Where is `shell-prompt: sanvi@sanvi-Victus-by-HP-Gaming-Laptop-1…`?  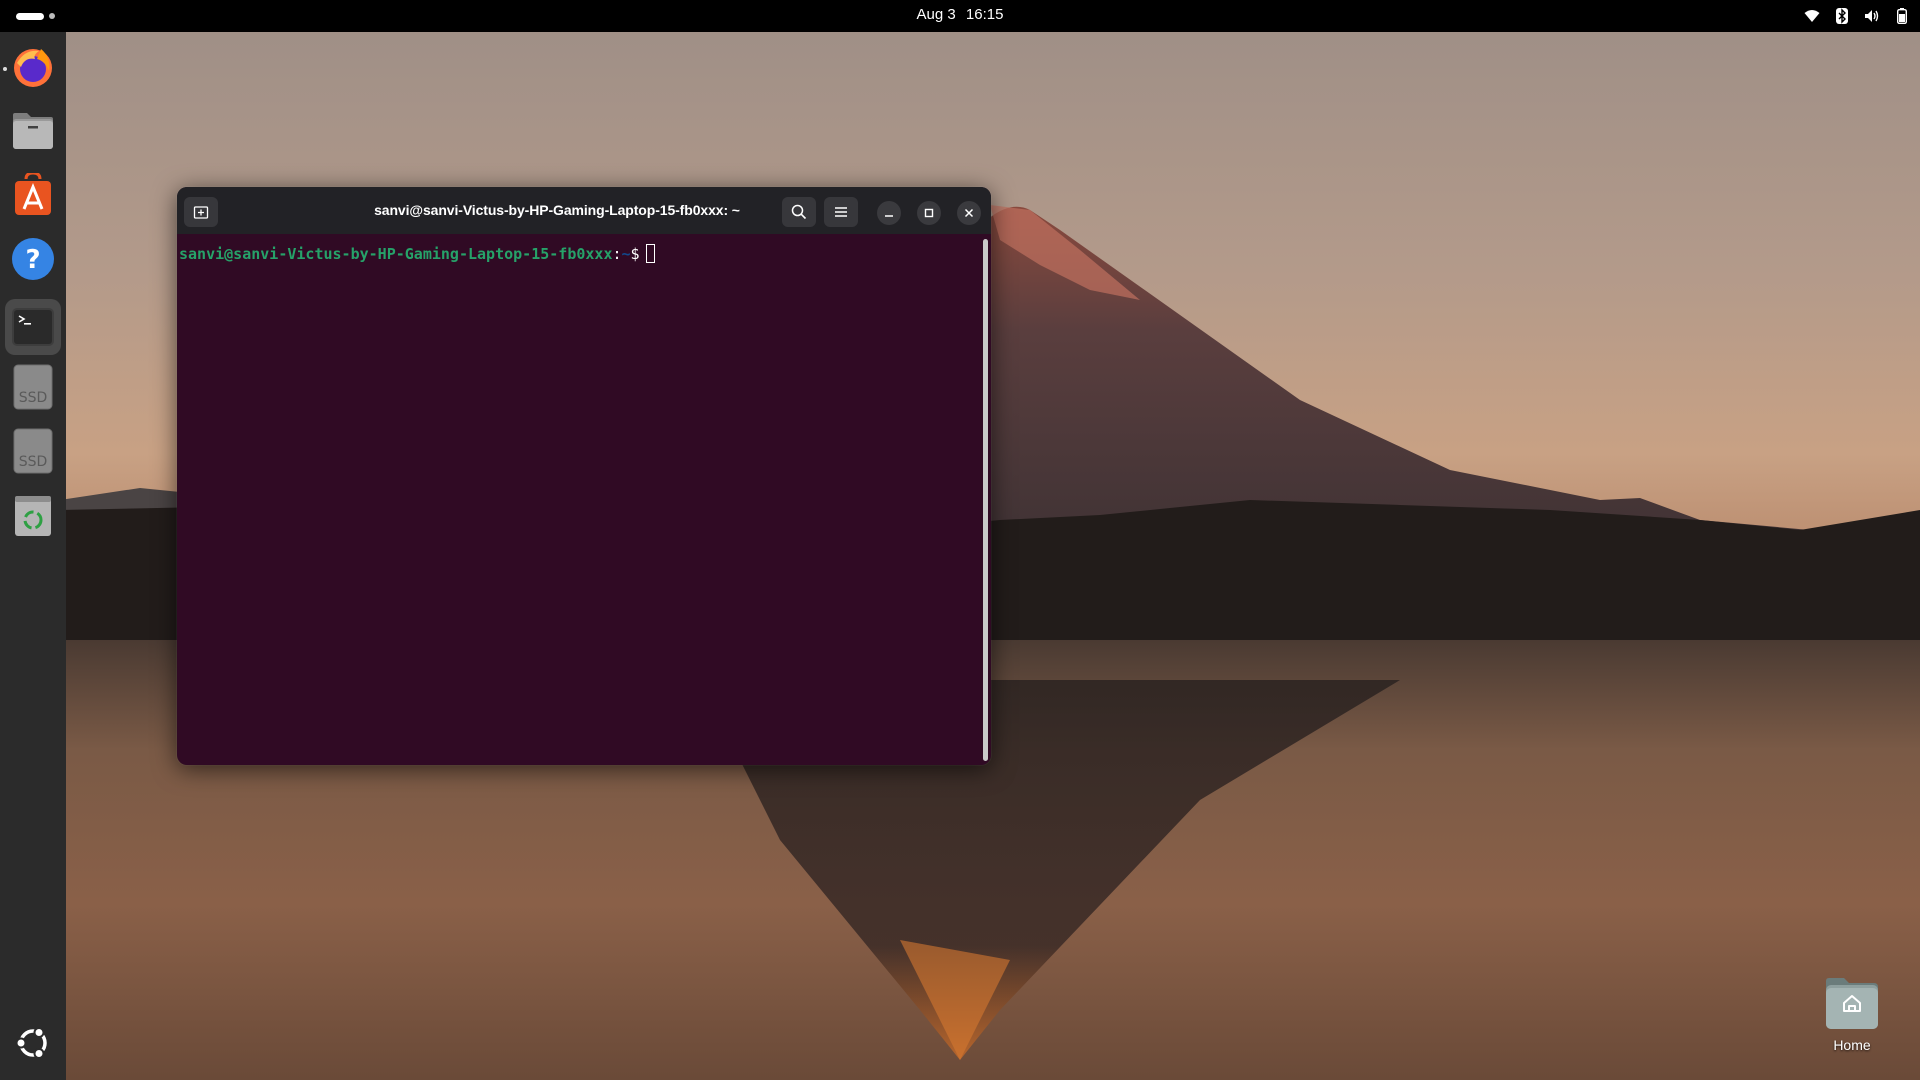
shell-prompt: sanvi@sanvi-Victus-by-HP-Gaming-Laptop-1… is located at coordinates (417, 253).